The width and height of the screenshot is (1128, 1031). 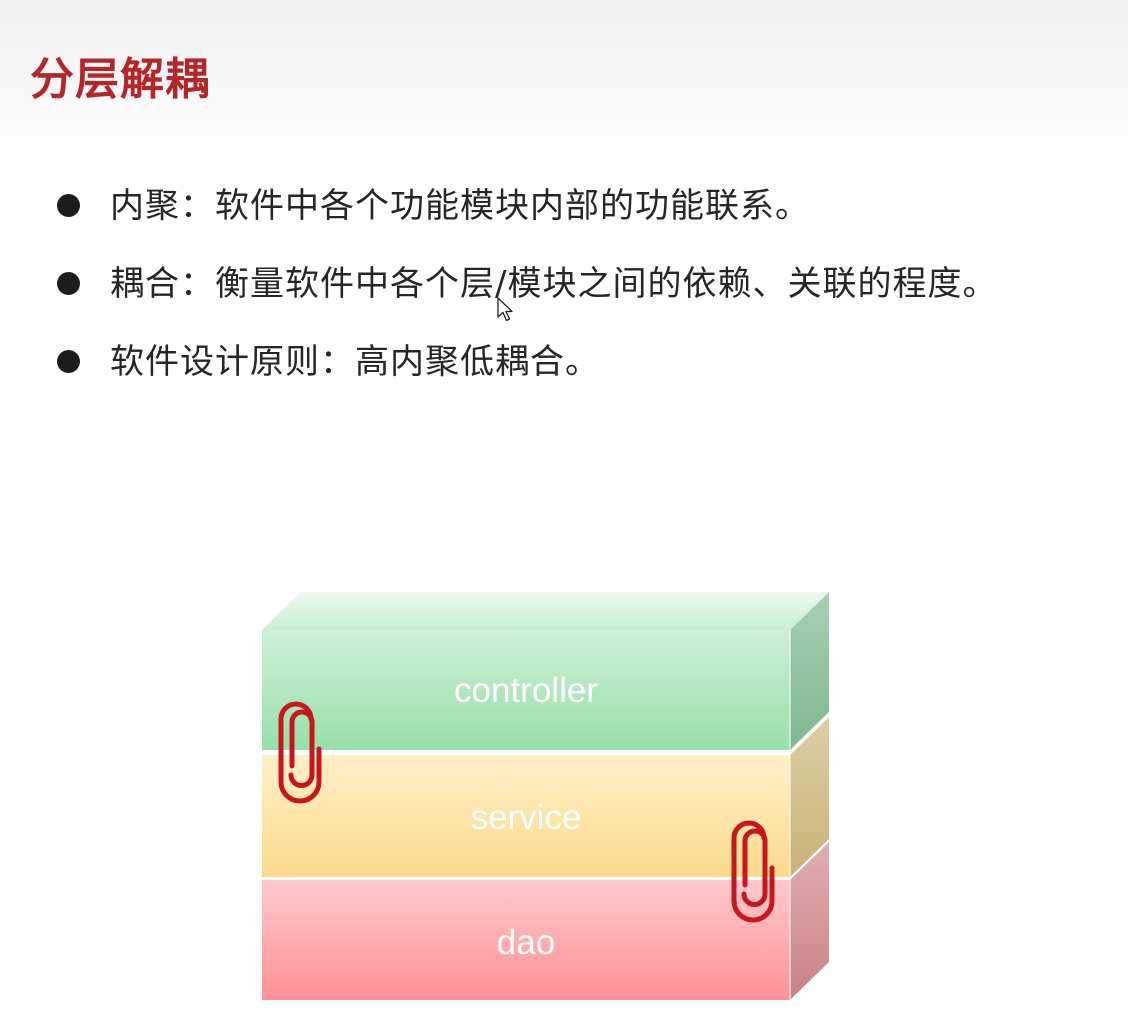 What do you see at coordinates (545, 611) in the screenshot?
I see `stack-top-face` at bounding box center [545, 611].